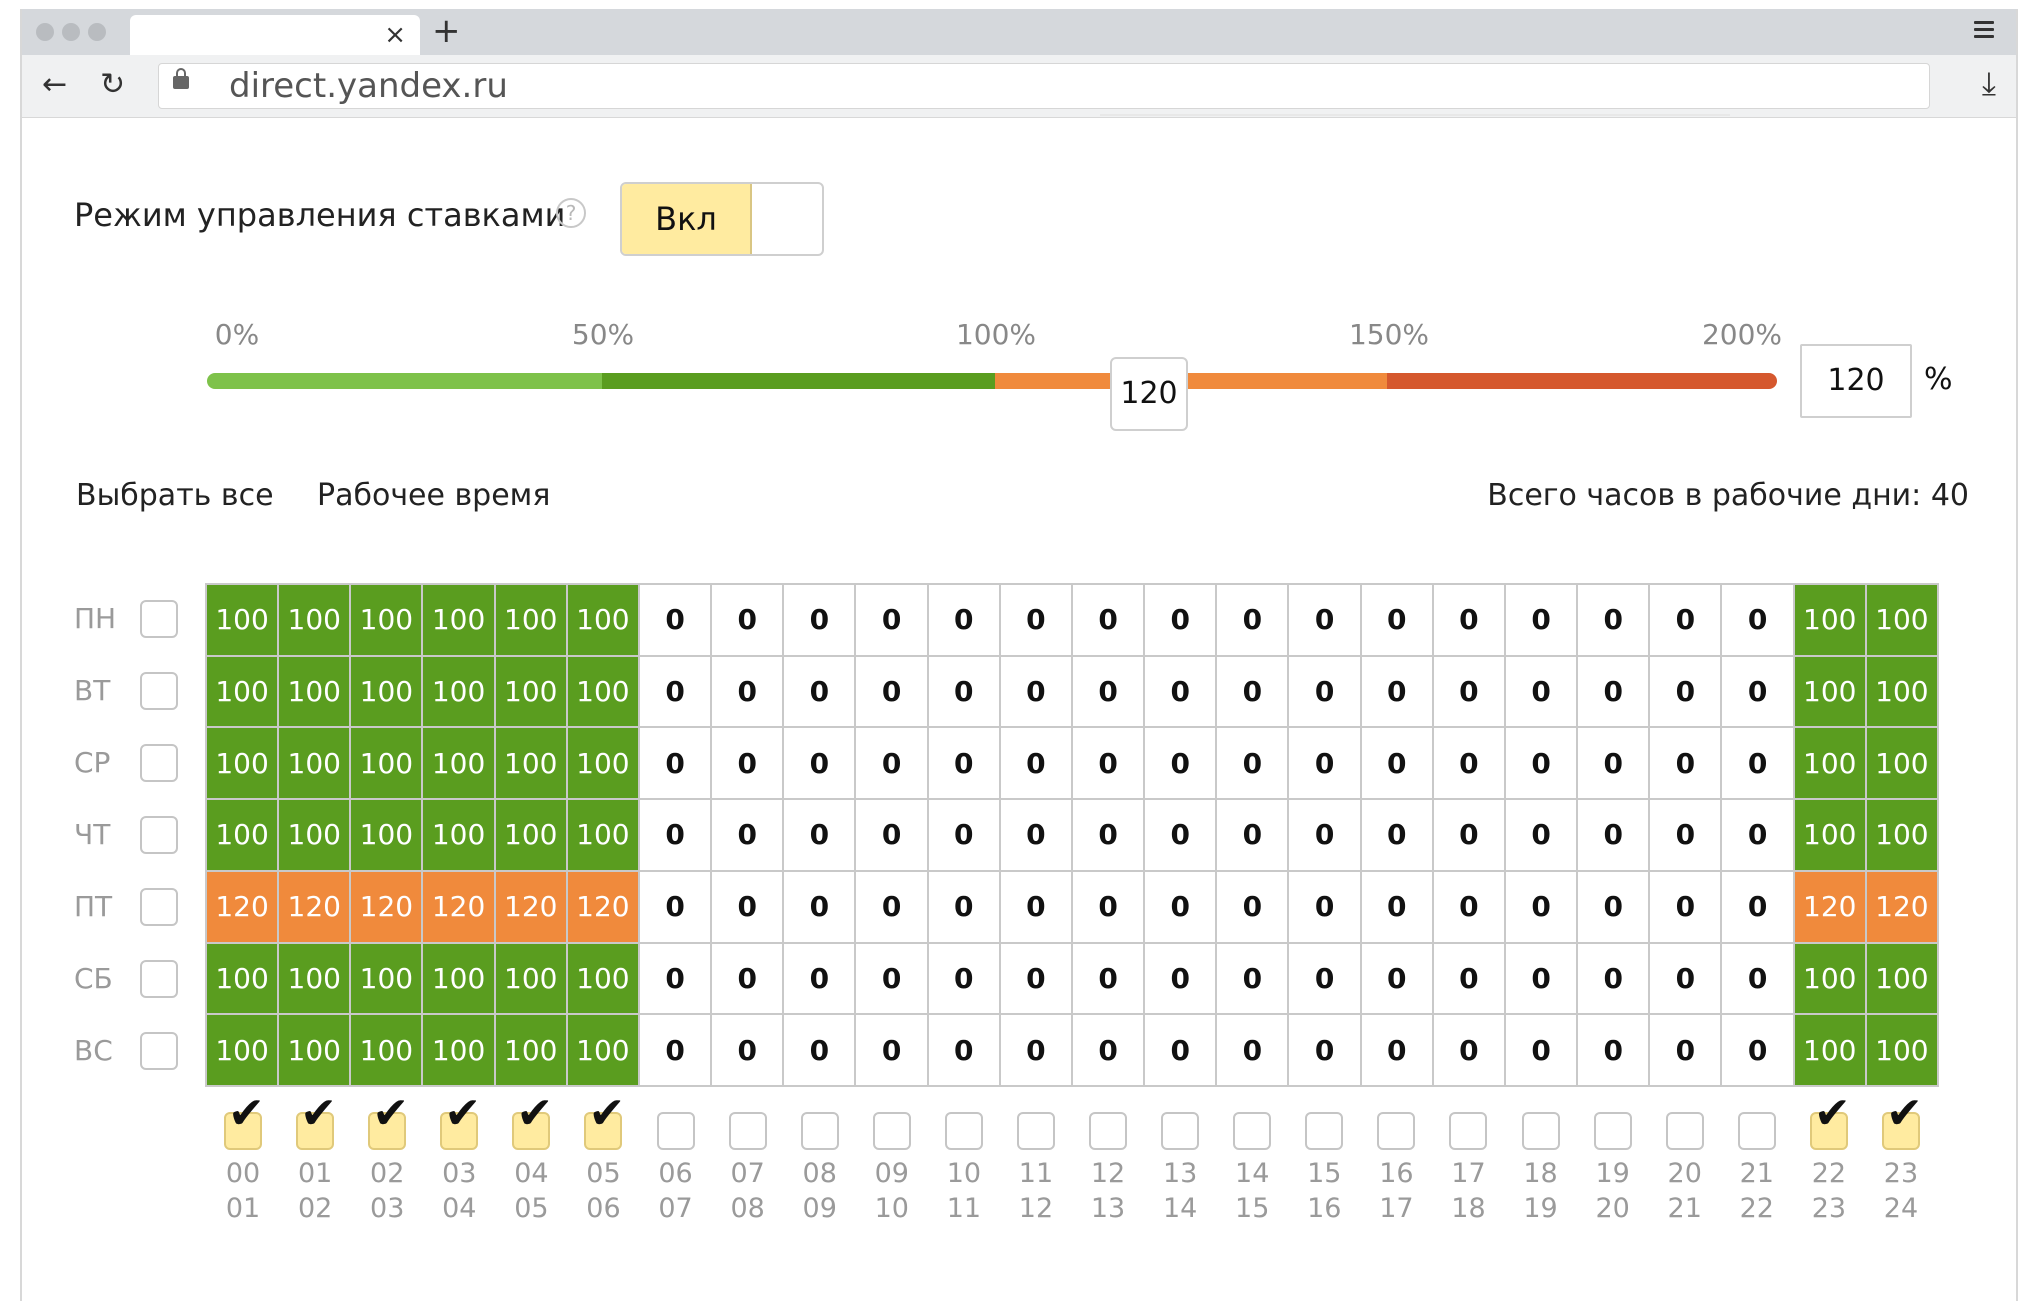  I want to click on slider-thumb: 120, so click(1149, 394).